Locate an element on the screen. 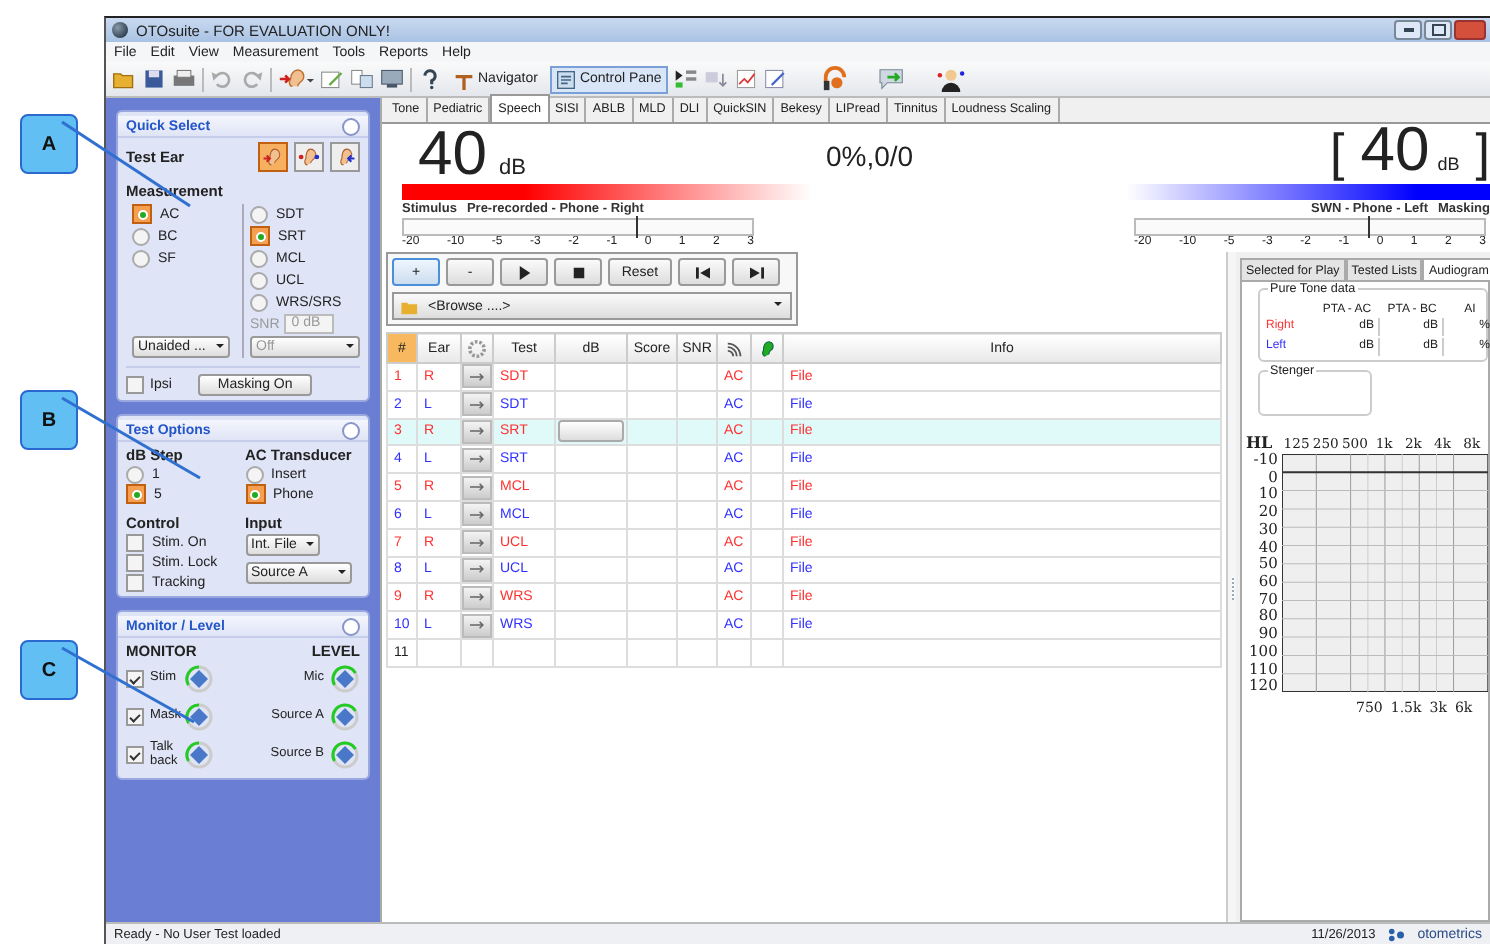 Image resolution: width=1490 pixels, height=944 pixels. skip-back-icon is located at coordinates (702, 272).